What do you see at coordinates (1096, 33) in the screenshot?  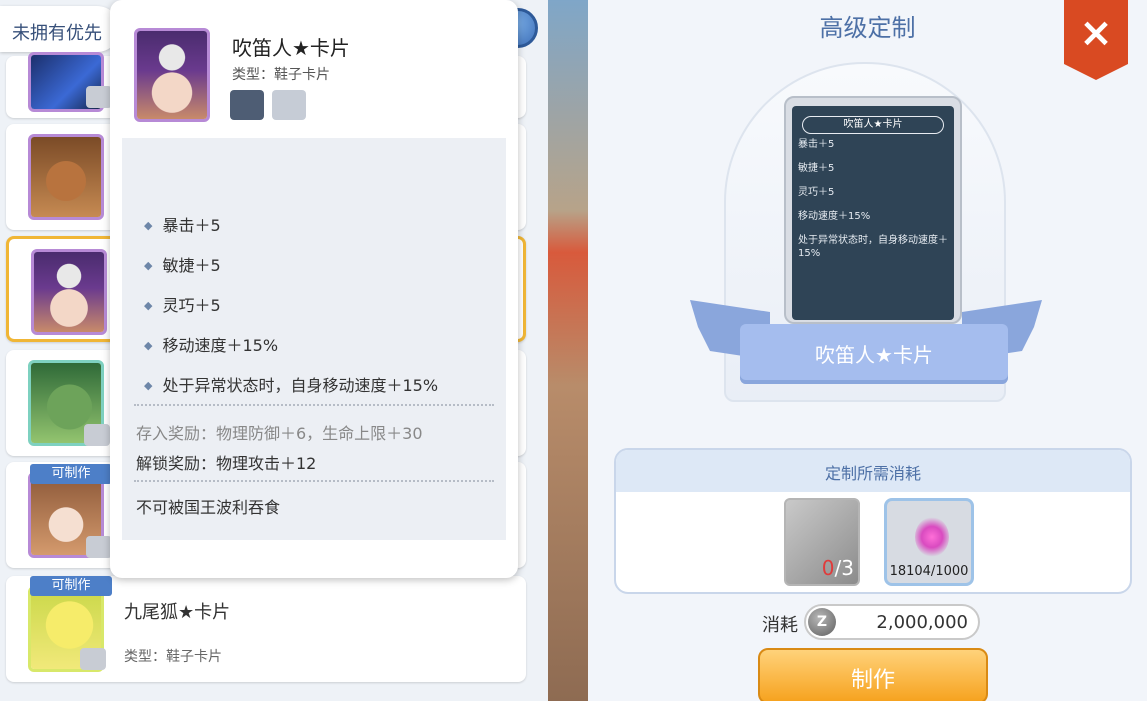 I see `close-icon: ×` at bounding box center [1096, 33].